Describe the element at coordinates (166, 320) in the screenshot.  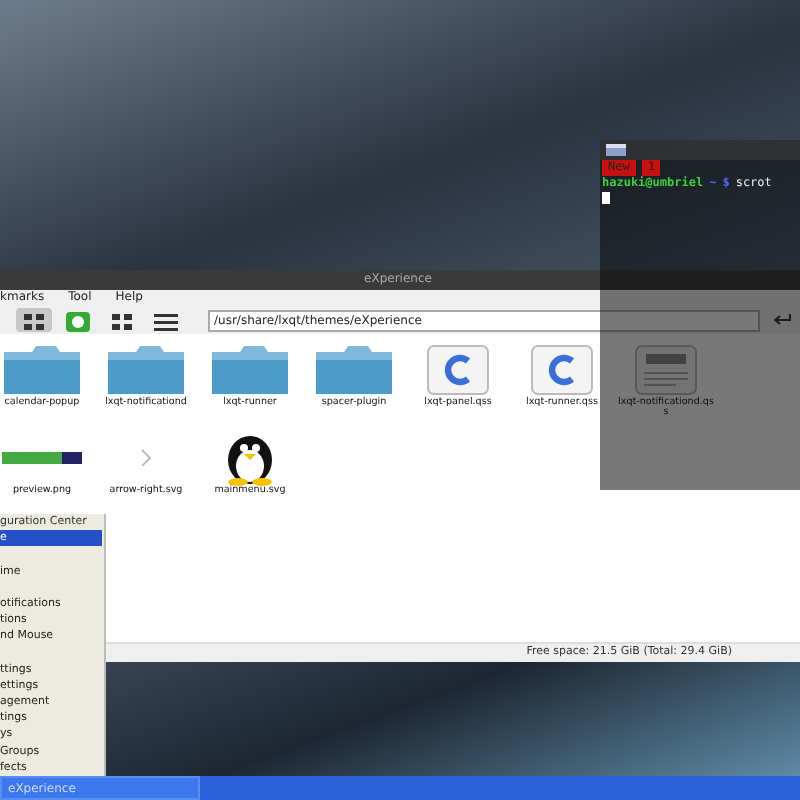
I see `list-view-button` at that location.